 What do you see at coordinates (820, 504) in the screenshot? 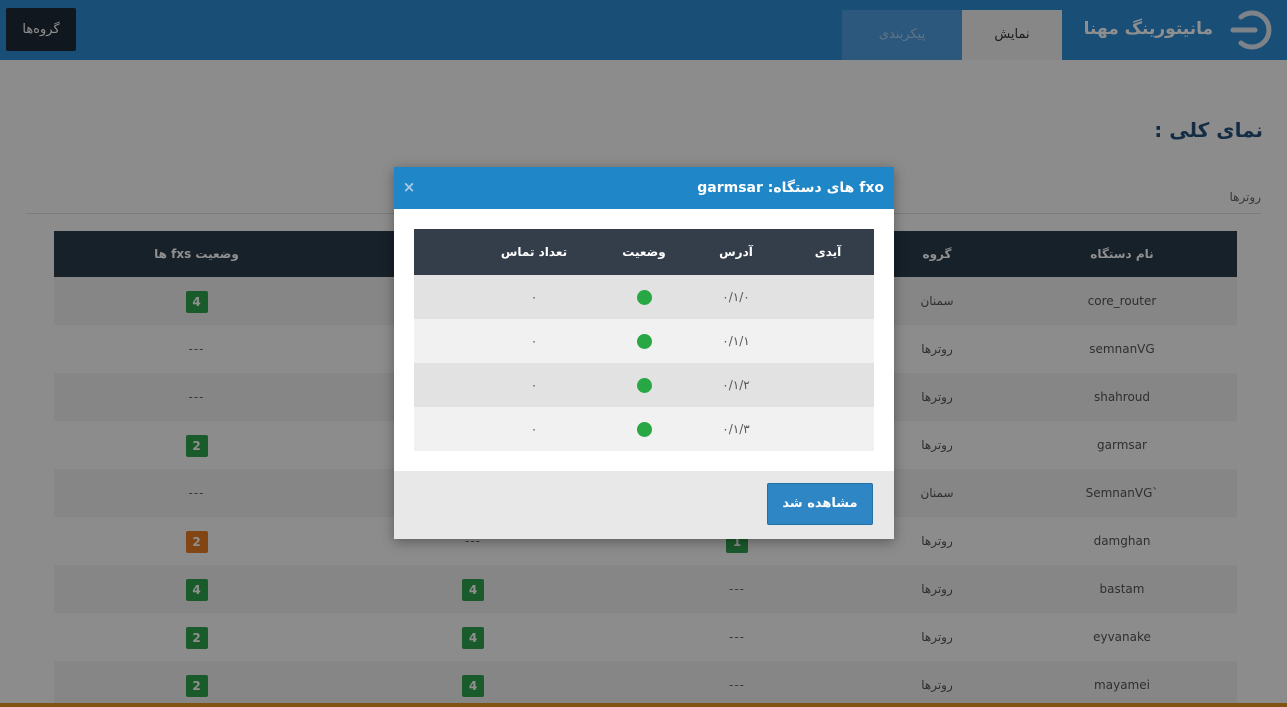
I see `seen-button: مشاهده شد` at bounding box center [820, 504].